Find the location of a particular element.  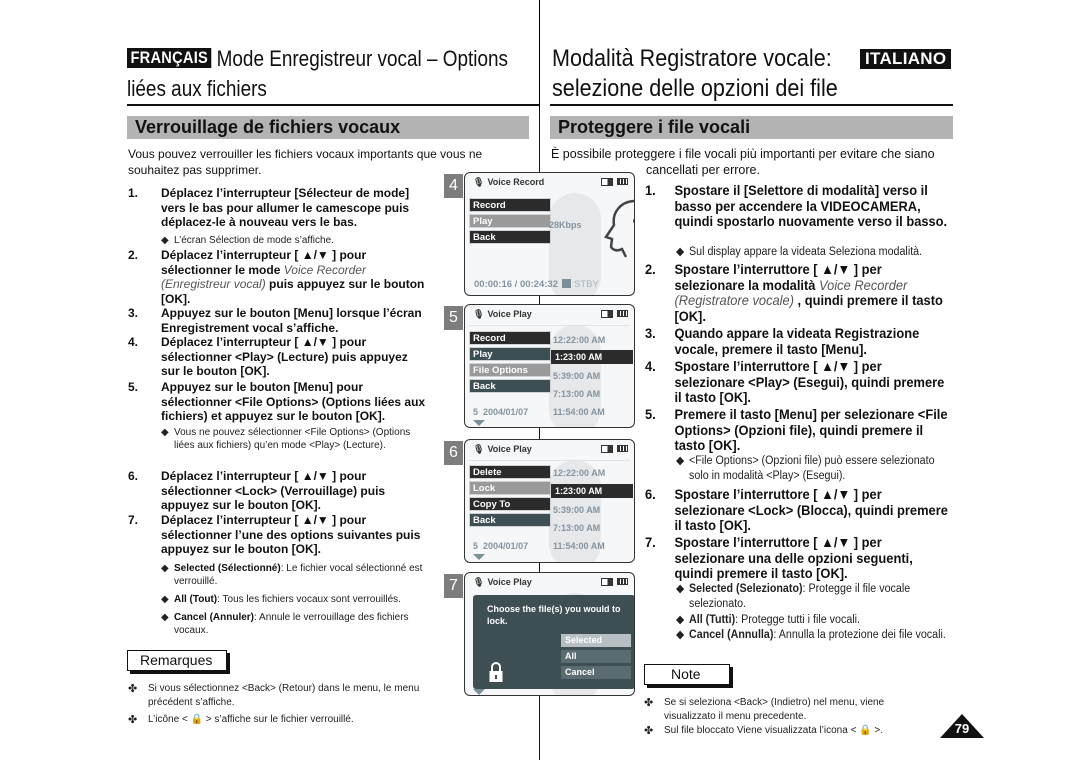

stop-icon is located at coordinates (566, 283).